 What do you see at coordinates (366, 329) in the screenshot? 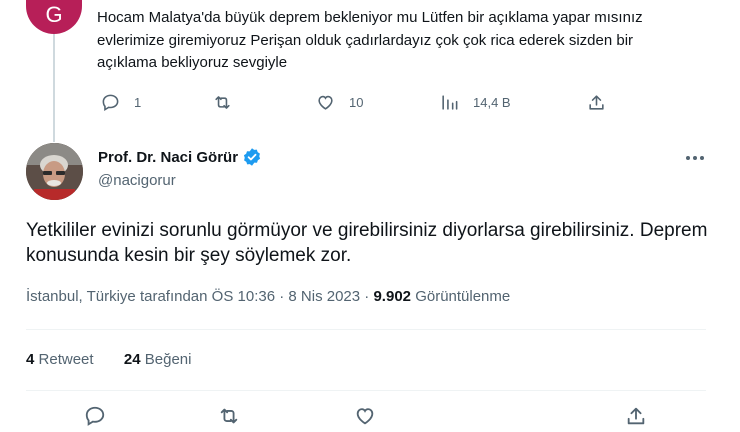
I see `divider` at bounding box center [366, 329].